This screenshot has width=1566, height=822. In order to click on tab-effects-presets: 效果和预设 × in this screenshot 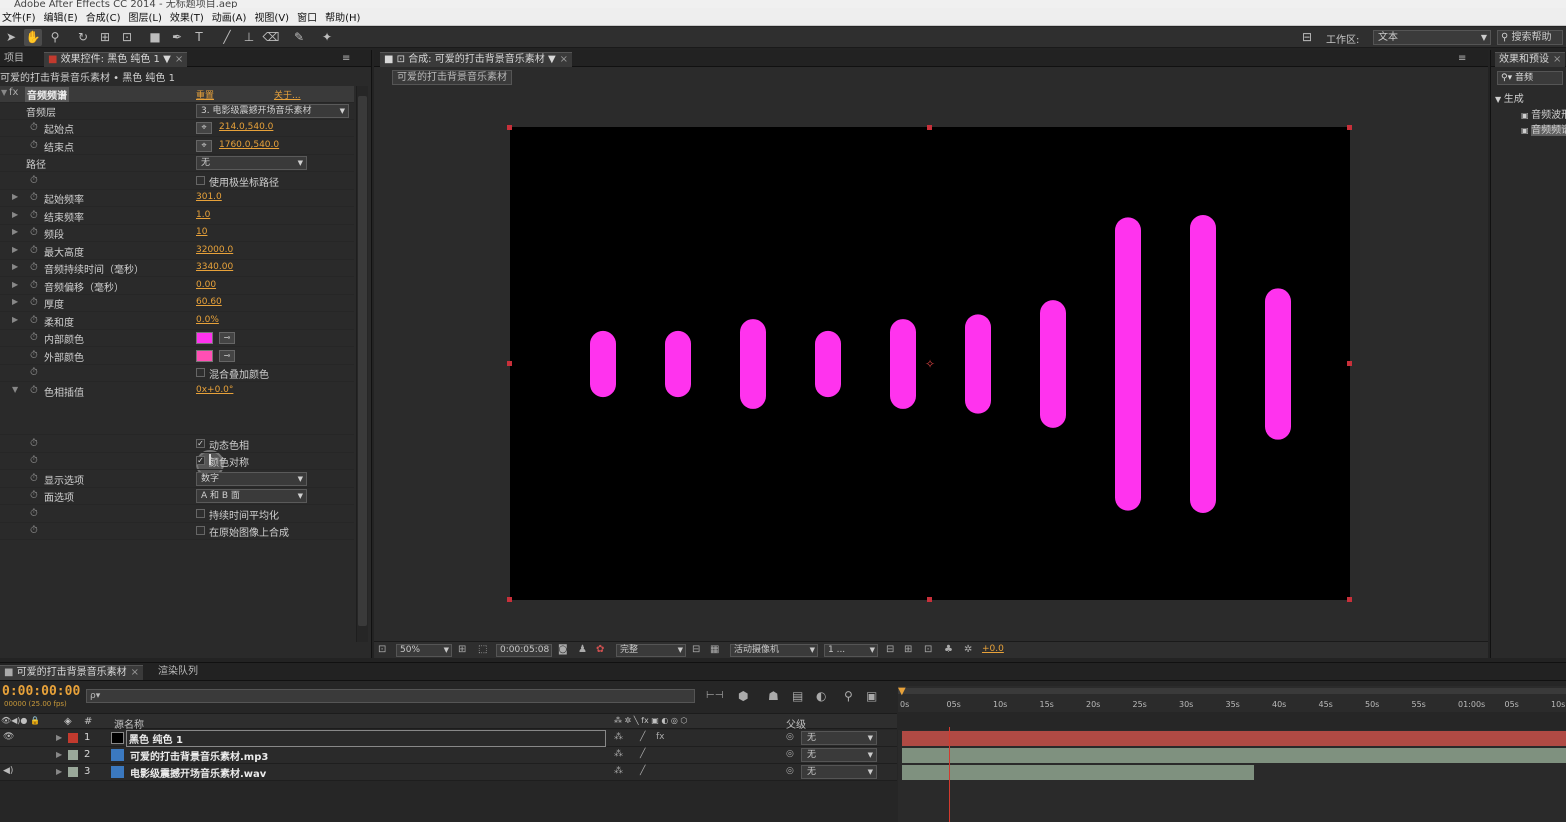, I will do `click(1530, 59)`.